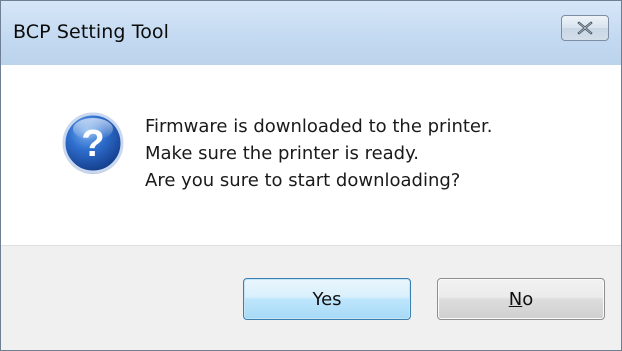 This screenshot has width=622, height=351. I want to click on yes-button-label: Yes, so click(327, 299).